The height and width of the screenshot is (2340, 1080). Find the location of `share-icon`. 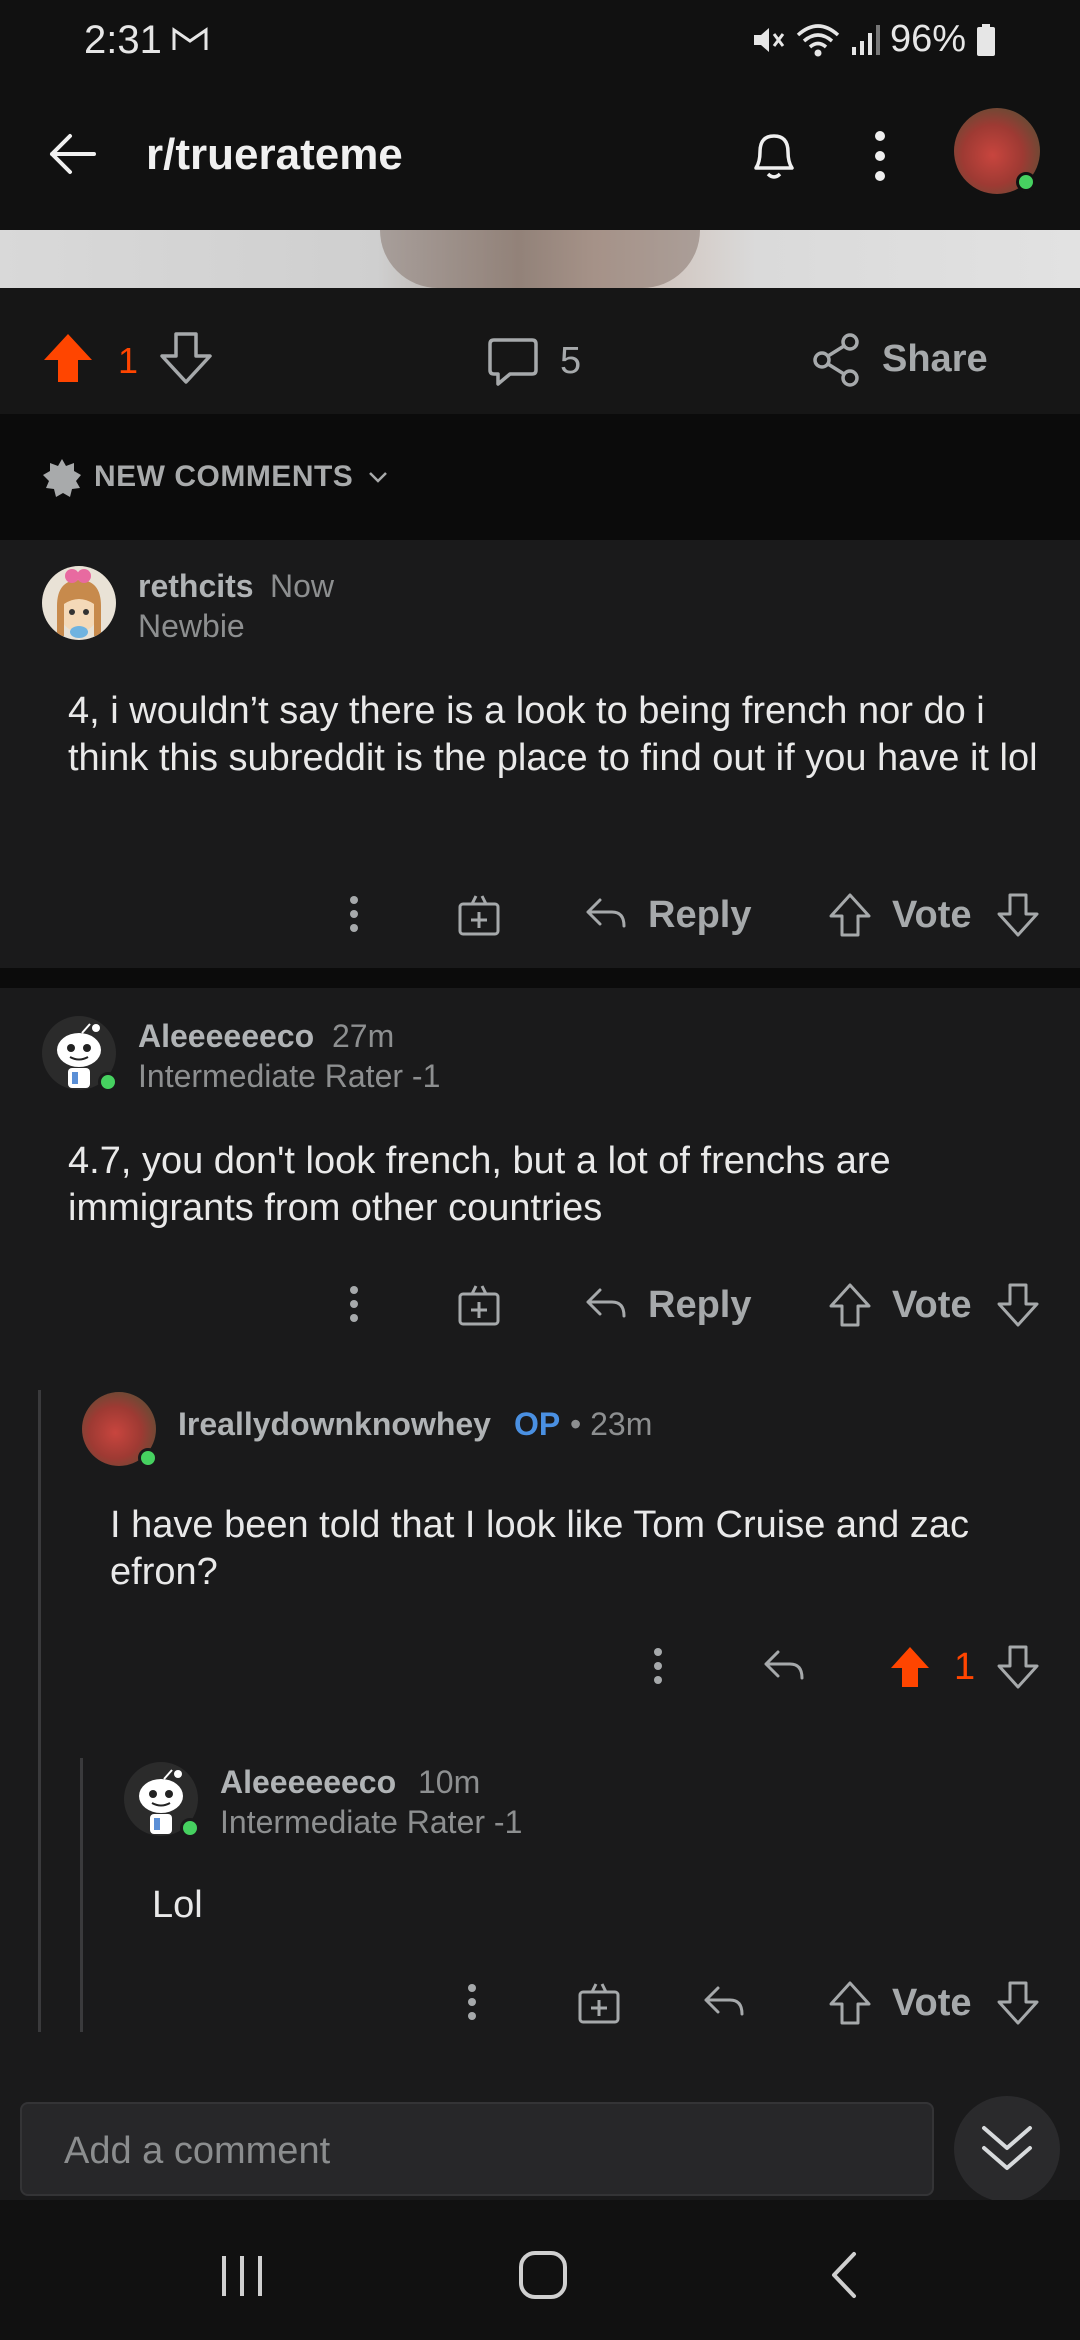

share-icon is located at coordinates (836, 360).